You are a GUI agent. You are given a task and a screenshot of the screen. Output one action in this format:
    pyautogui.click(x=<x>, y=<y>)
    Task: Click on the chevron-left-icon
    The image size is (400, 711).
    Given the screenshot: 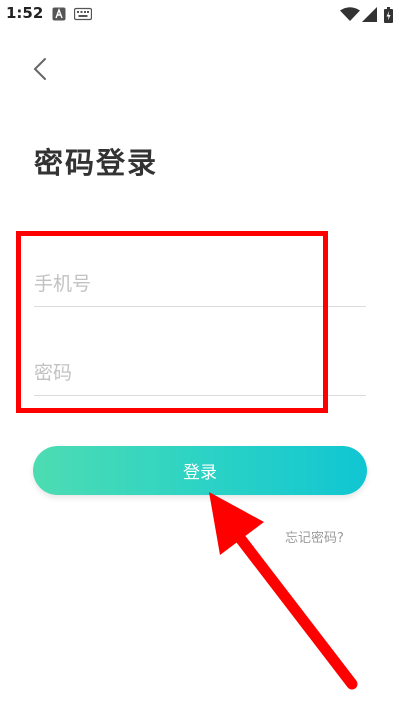 What is the action you would take?
    pyautogui.click(x=39, y=69)
    